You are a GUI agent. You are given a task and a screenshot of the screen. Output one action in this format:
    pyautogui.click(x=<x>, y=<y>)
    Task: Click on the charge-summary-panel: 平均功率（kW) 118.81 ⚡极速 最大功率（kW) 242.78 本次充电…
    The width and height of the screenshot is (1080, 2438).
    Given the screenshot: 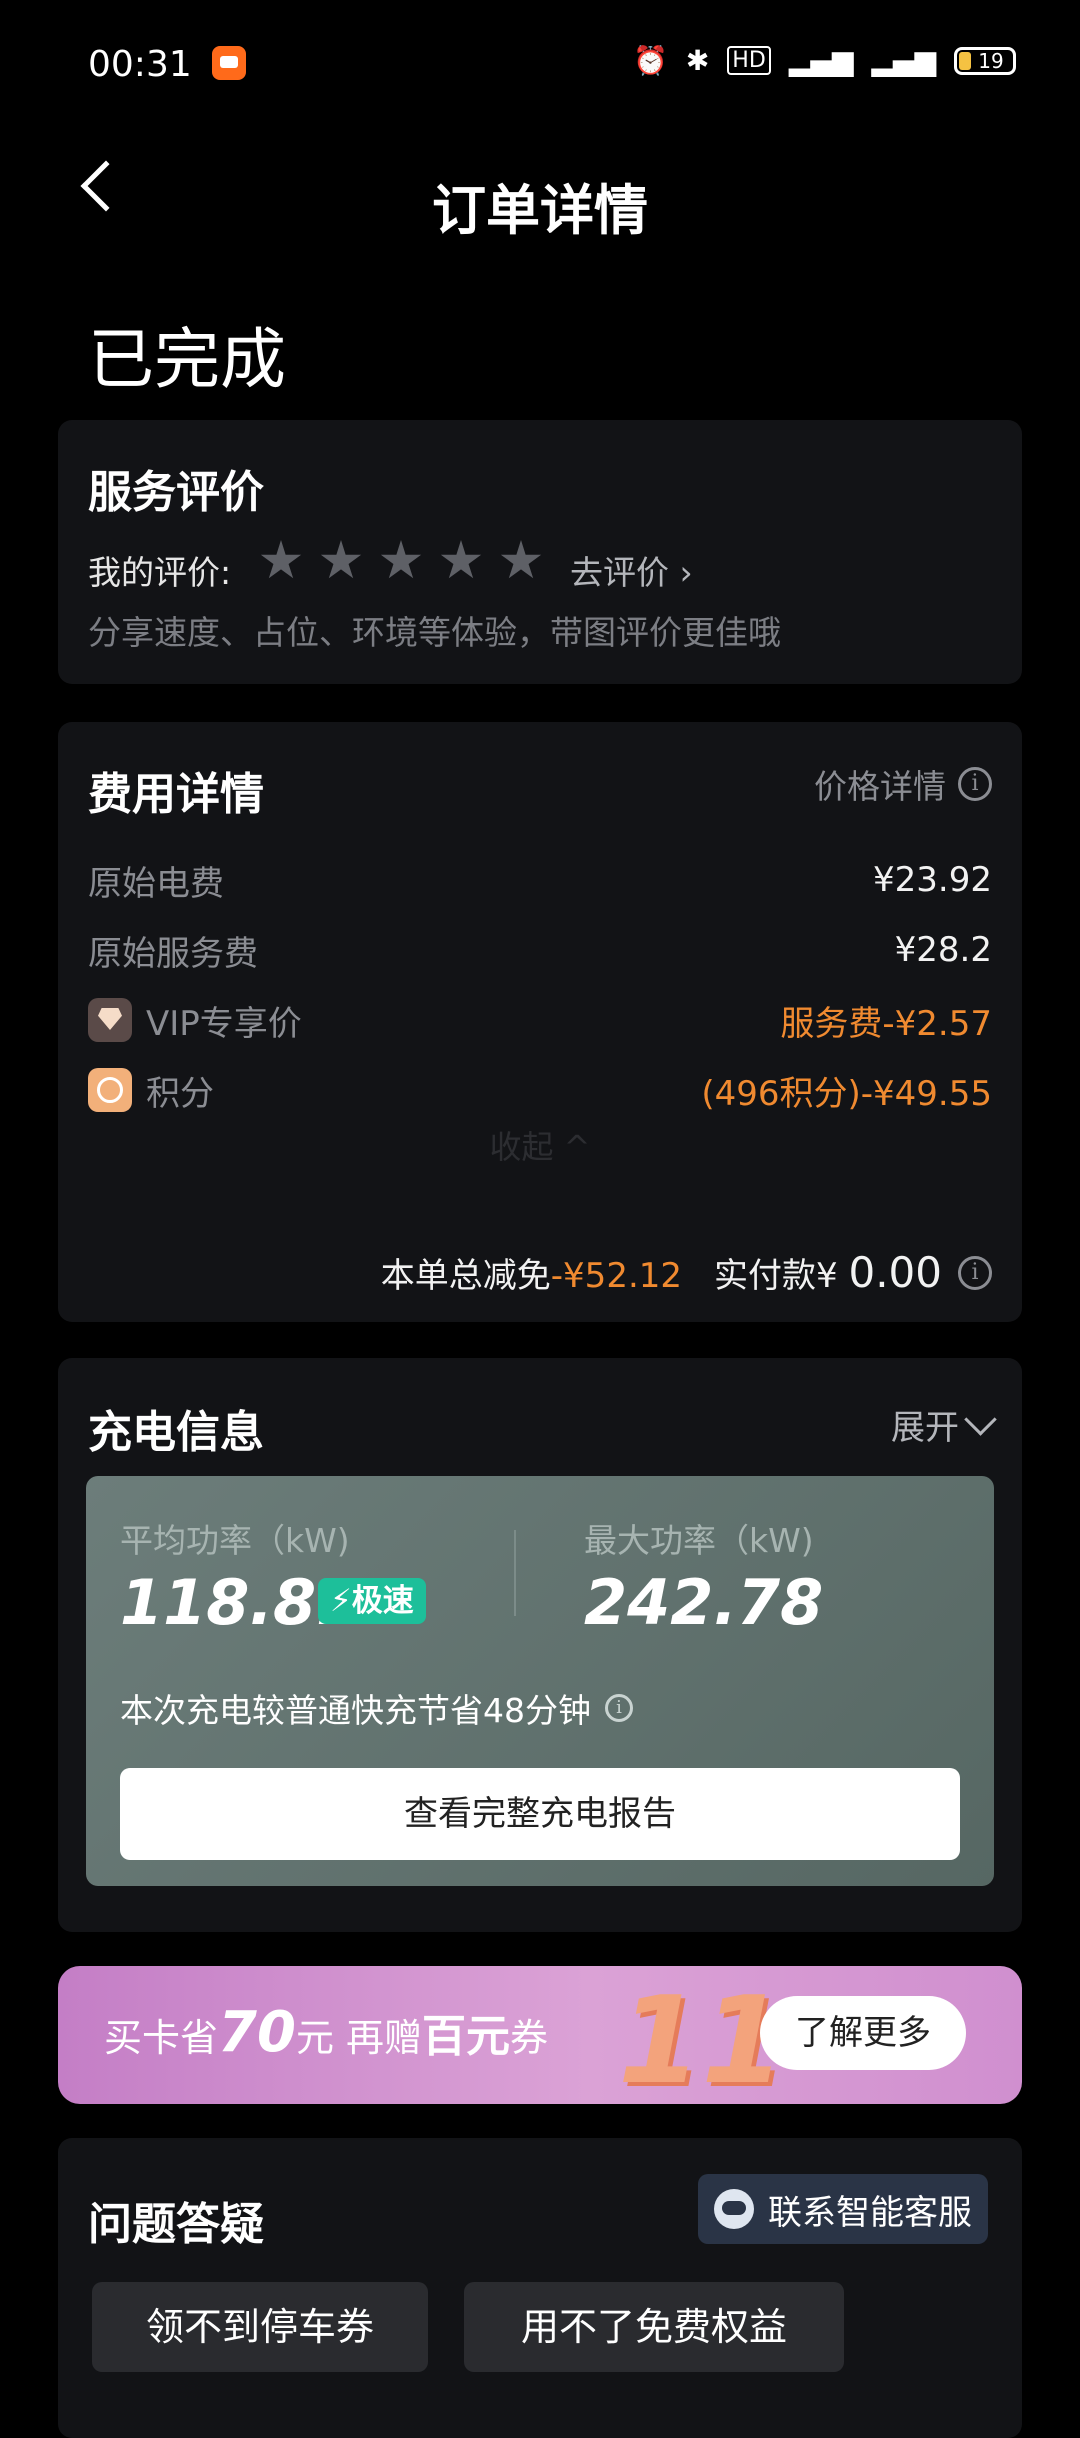 What is the action you would take?
    pyautogui.click(x=540, y=1681)
    